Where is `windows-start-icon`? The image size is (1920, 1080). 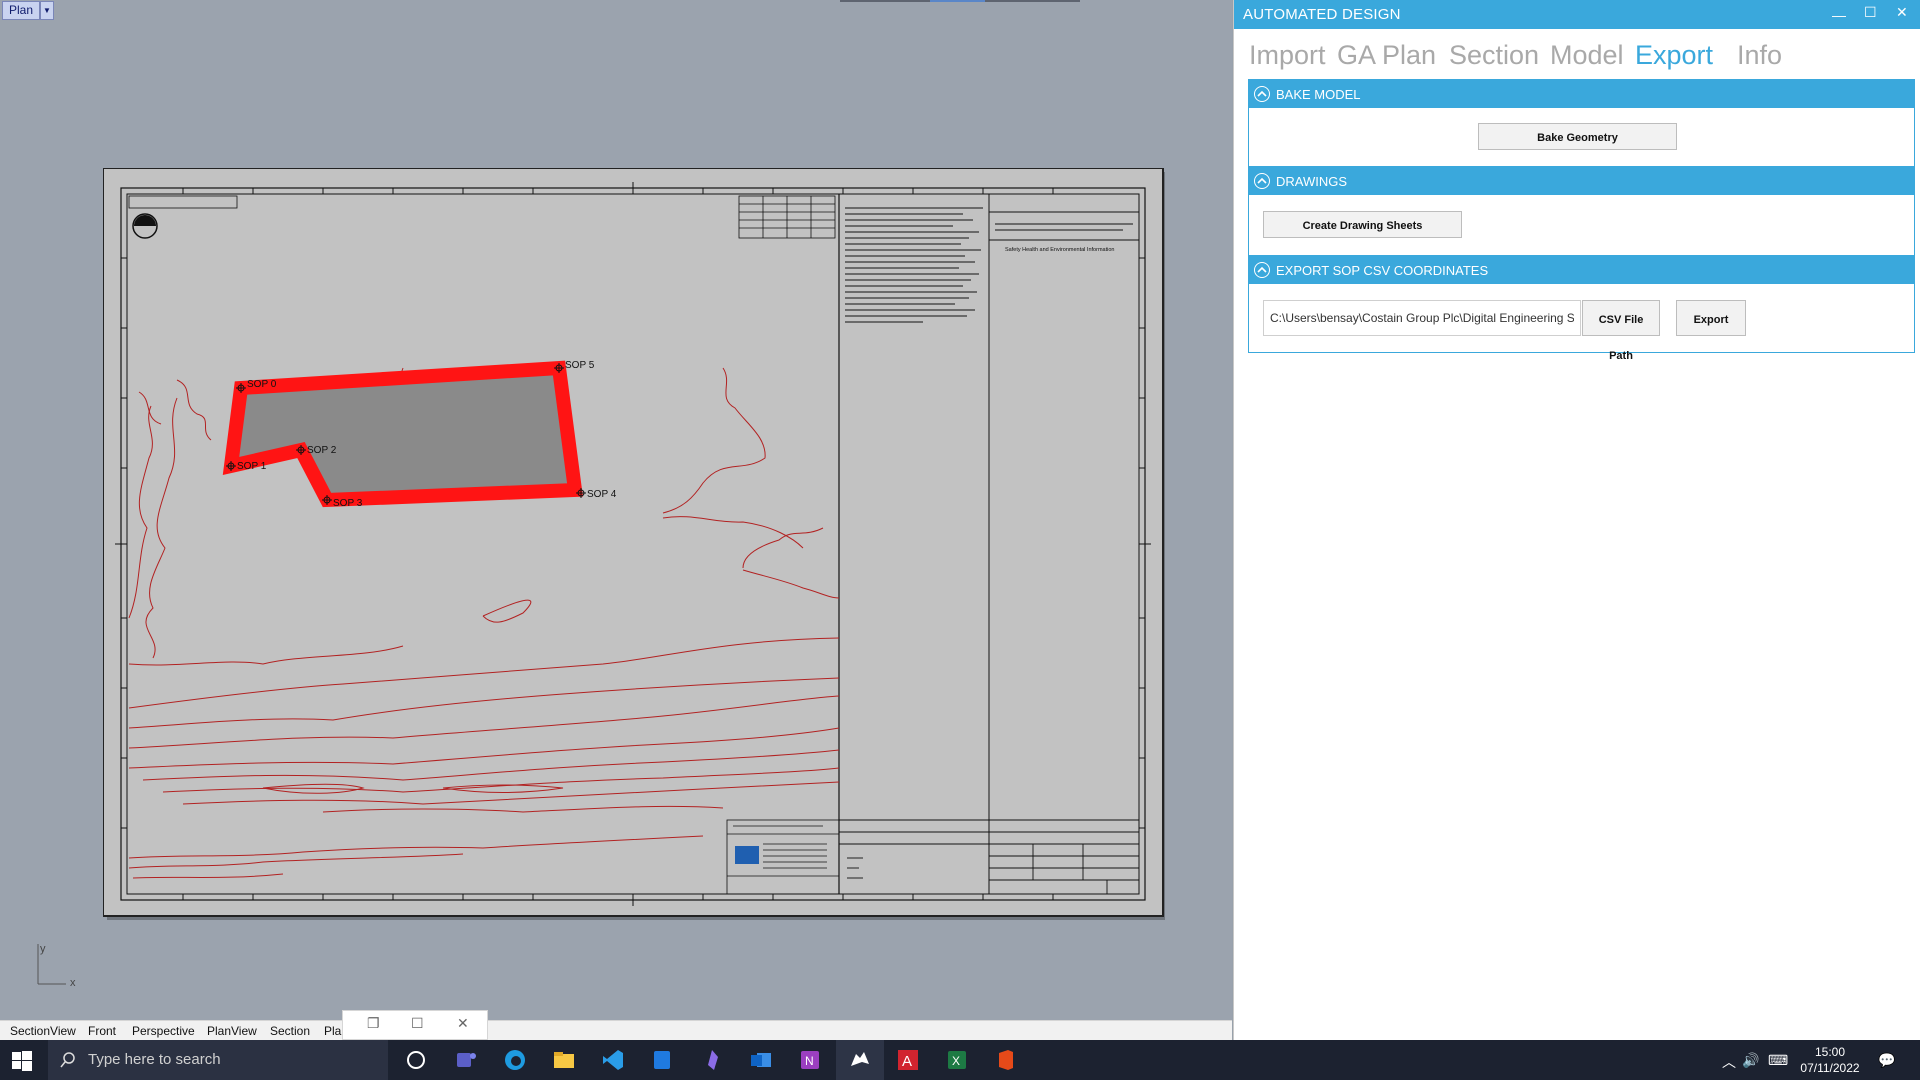 windows-start-icon is located at coordinates (22, 1061).